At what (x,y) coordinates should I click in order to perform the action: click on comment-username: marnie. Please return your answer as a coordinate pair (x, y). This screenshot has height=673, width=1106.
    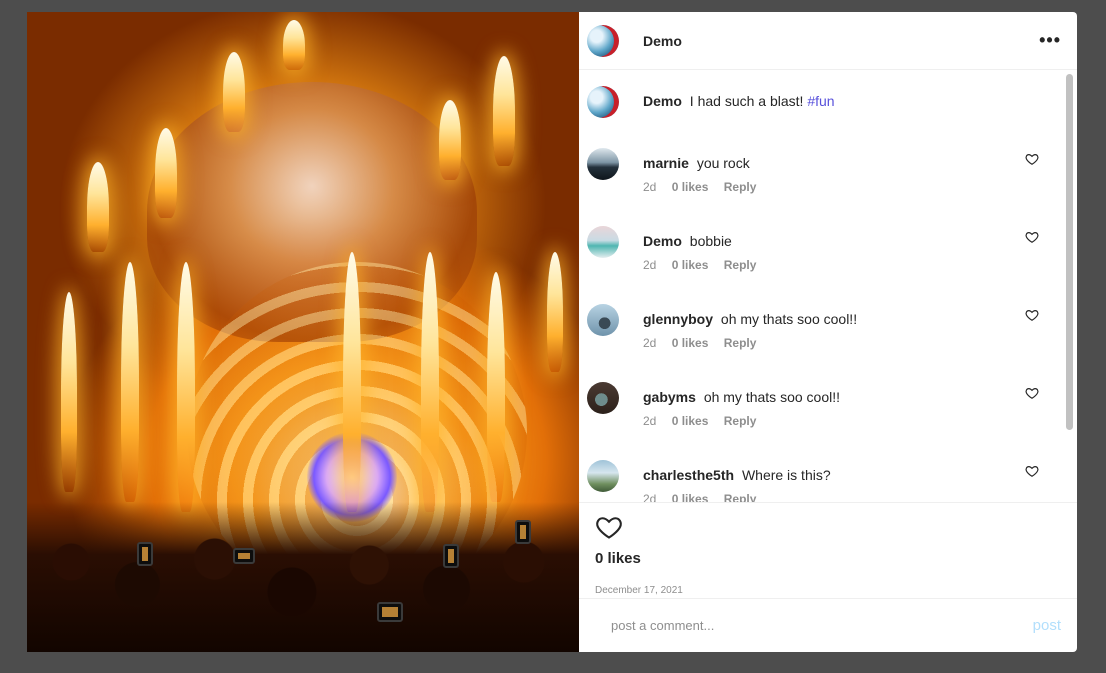
    Looking at the image, I should click on (666, 163).